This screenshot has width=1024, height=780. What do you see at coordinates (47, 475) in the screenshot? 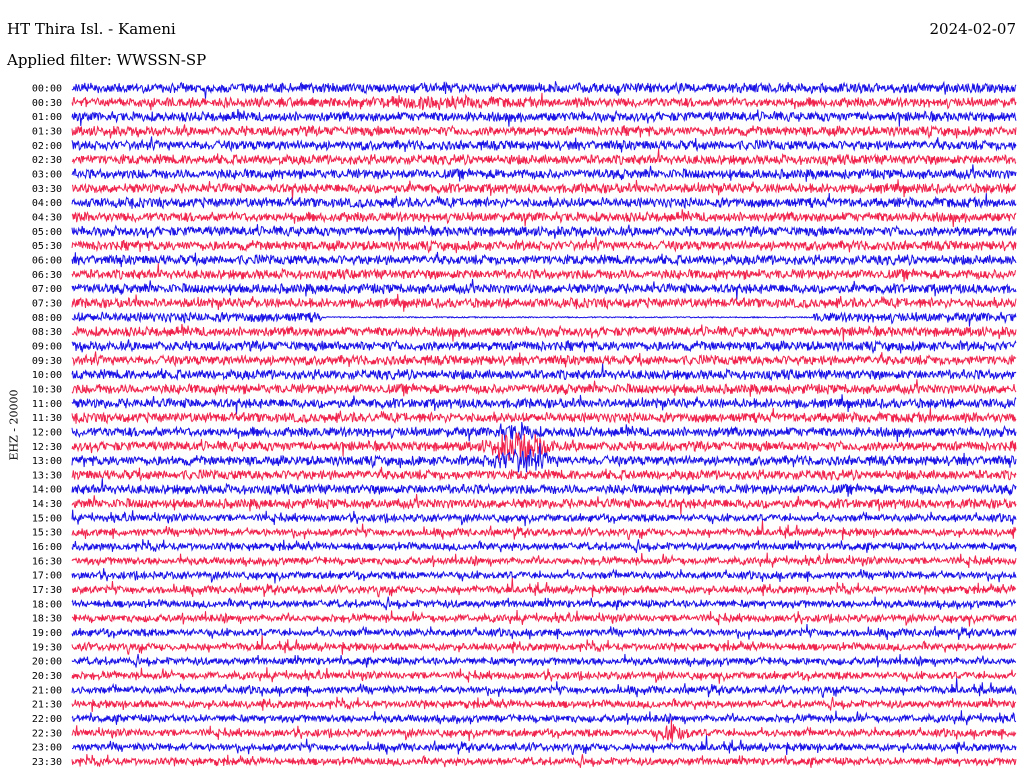
I see `row-time-label: 13:30` at bounding box center [47, 475].